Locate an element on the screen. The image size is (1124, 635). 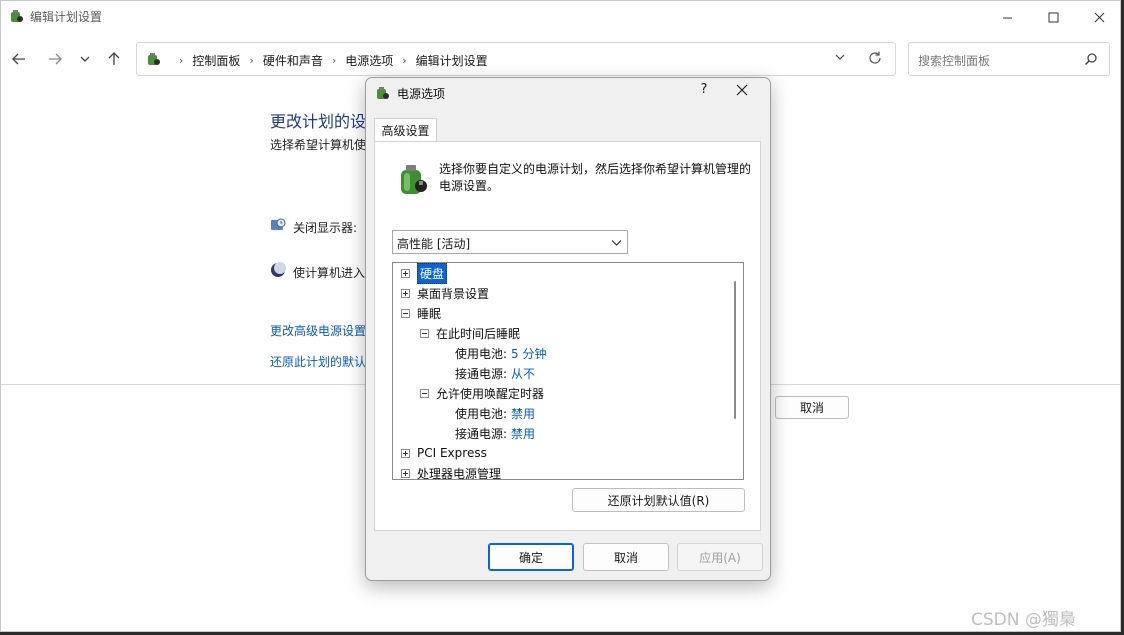
dialog-close-button is located at coordinates (742, 91).